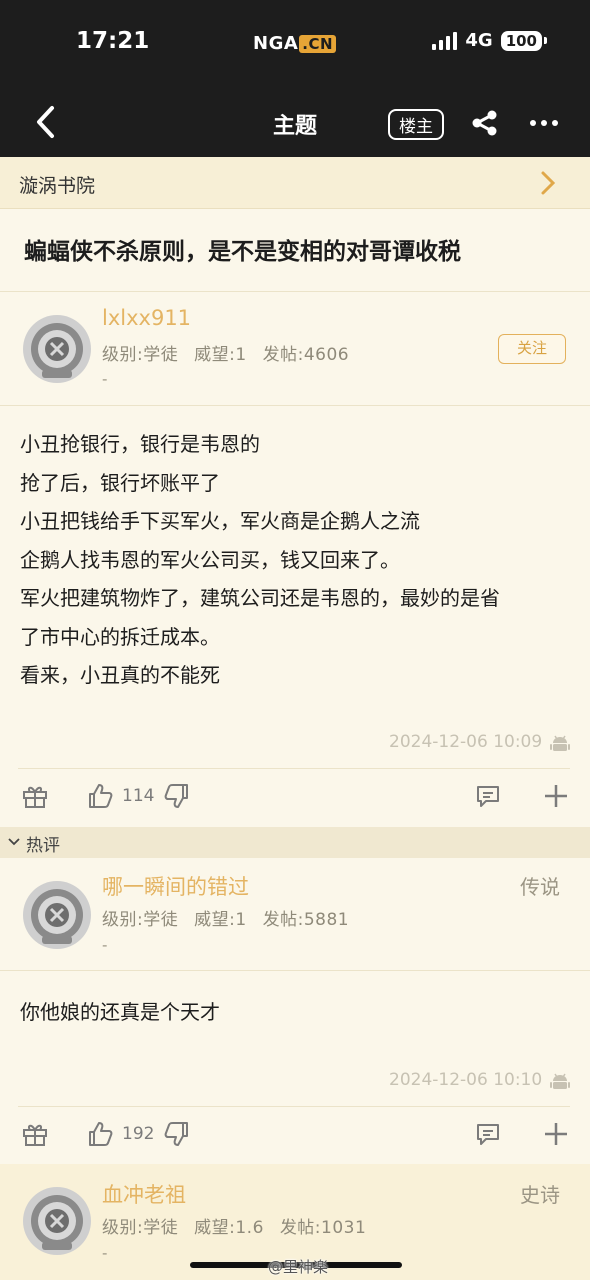 The image size is (590, 1280). Describe the element at coordinates (306, 355) in the screenshot. I see `user-post-count: 发帖:4606` at that location.